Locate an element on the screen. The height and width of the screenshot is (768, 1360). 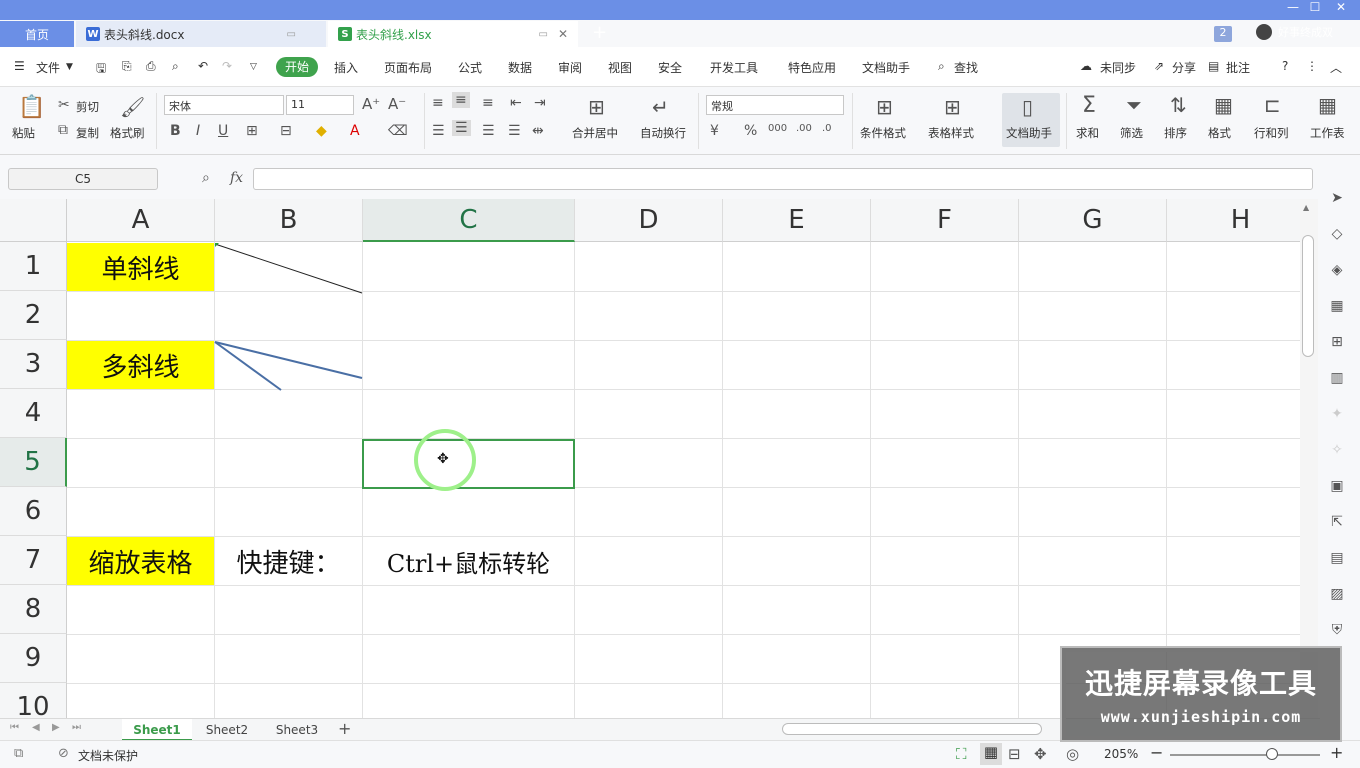
zoom-slider-handle is located at coordinates (1272, 754).